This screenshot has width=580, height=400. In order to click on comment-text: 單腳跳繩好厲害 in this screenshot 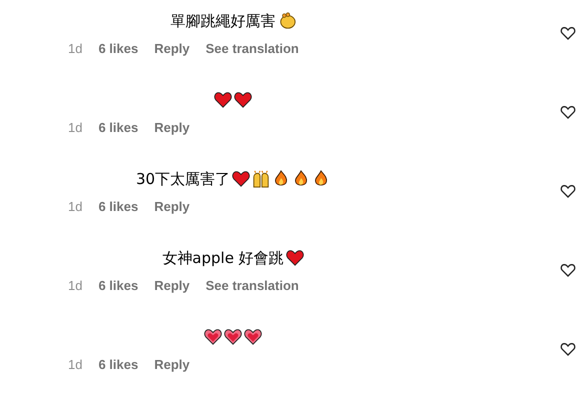, I will do `click(223, 21)`.